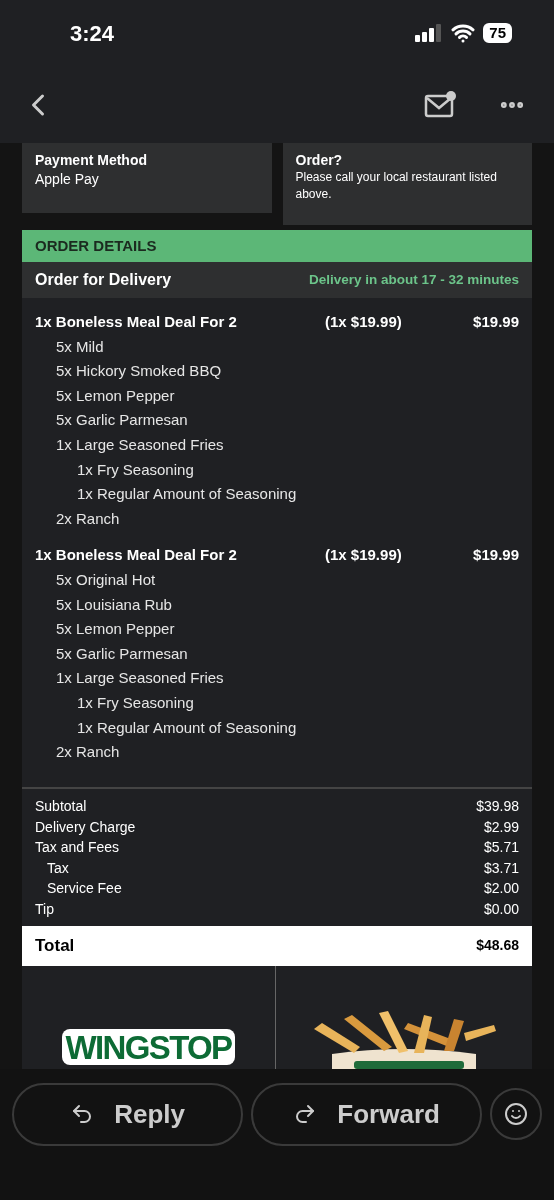 Image resolution: width=554 pixels, height=1200 pixels. What do you see at coordinates (85, 827) in the screenshot?
I see `total-label: Delivery Charge` at bounding box center [85, 827].